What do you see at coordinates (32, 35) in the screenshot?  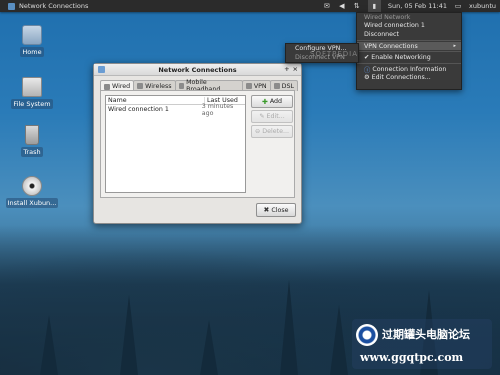 I see `home-folder-icon` at bounding box center [32, 35].